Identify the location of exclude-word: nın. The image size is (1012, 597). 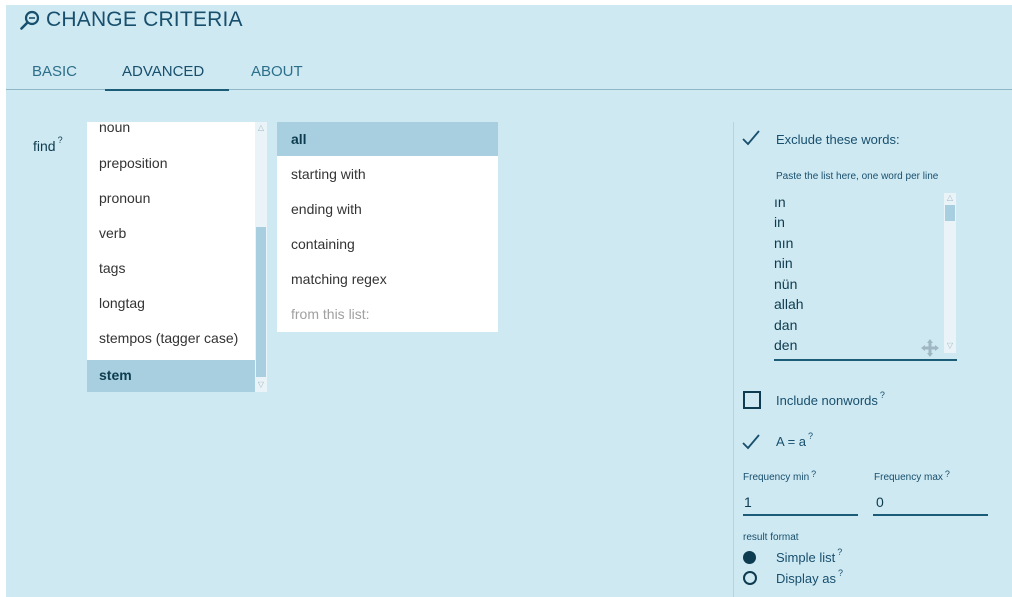
(784, 243).